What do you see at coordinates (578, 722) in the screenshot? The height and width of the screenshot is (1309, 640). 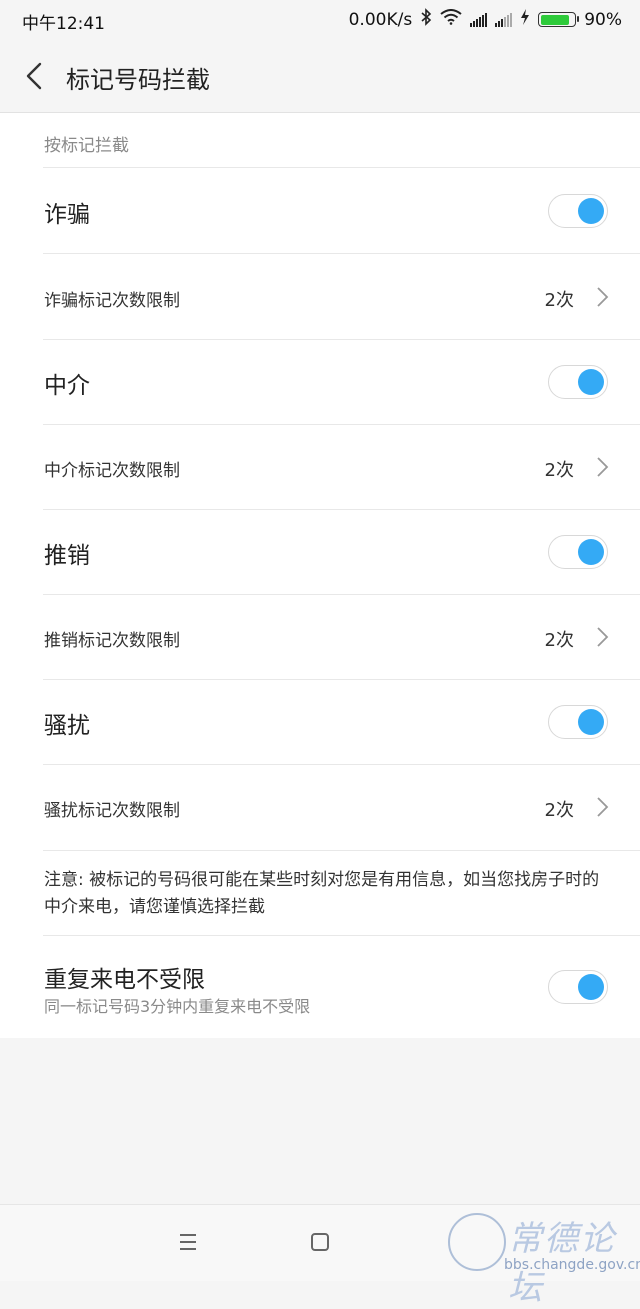 I see `harassment-toggle` at bounding box center [578, 722].